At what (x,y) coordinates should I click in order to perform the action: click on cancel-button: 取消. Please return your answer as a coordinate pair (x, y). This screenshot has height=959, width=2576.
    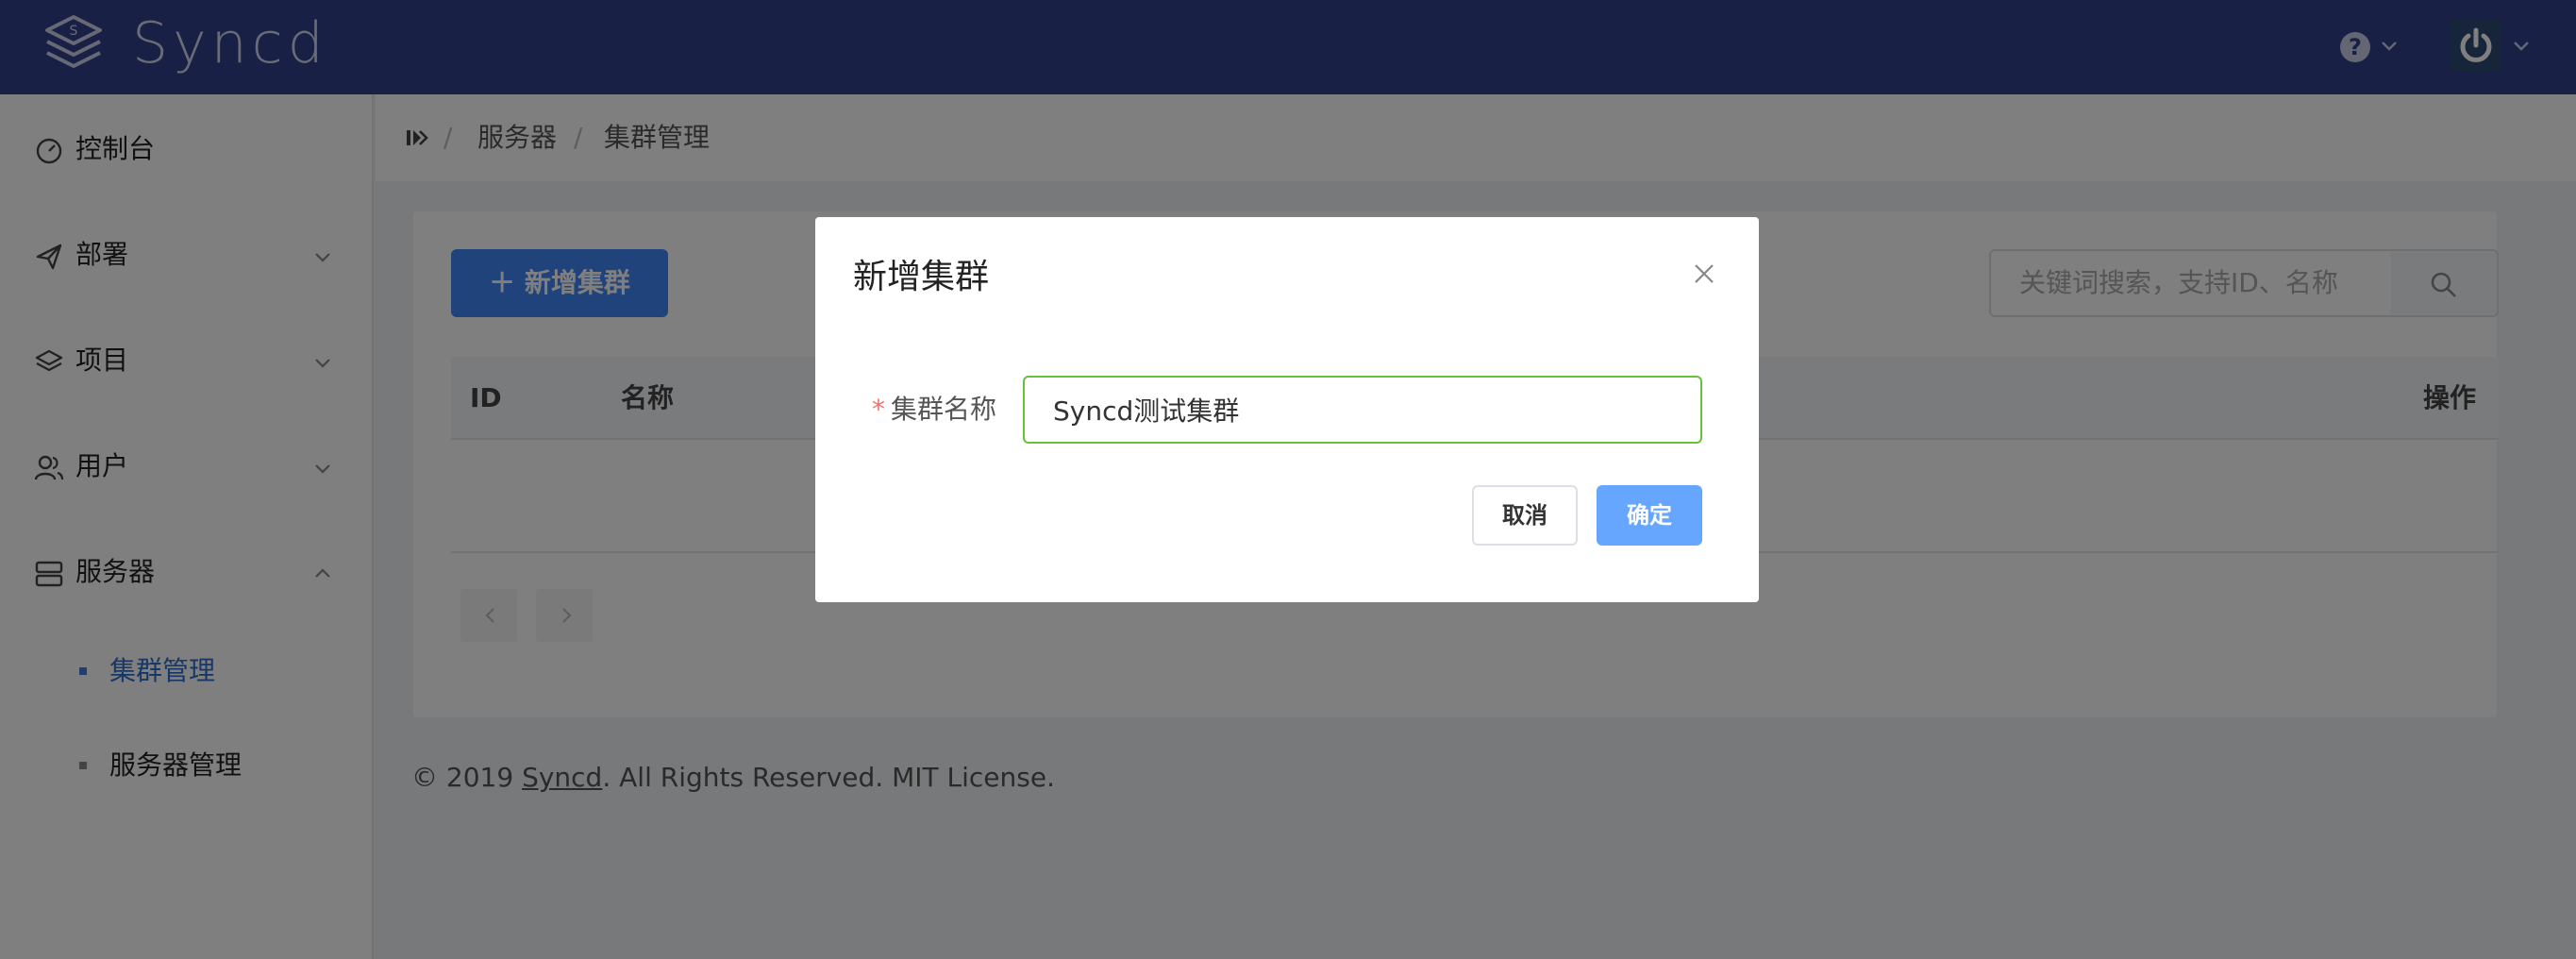
    Looking at the image, I should click on (1525, 515).